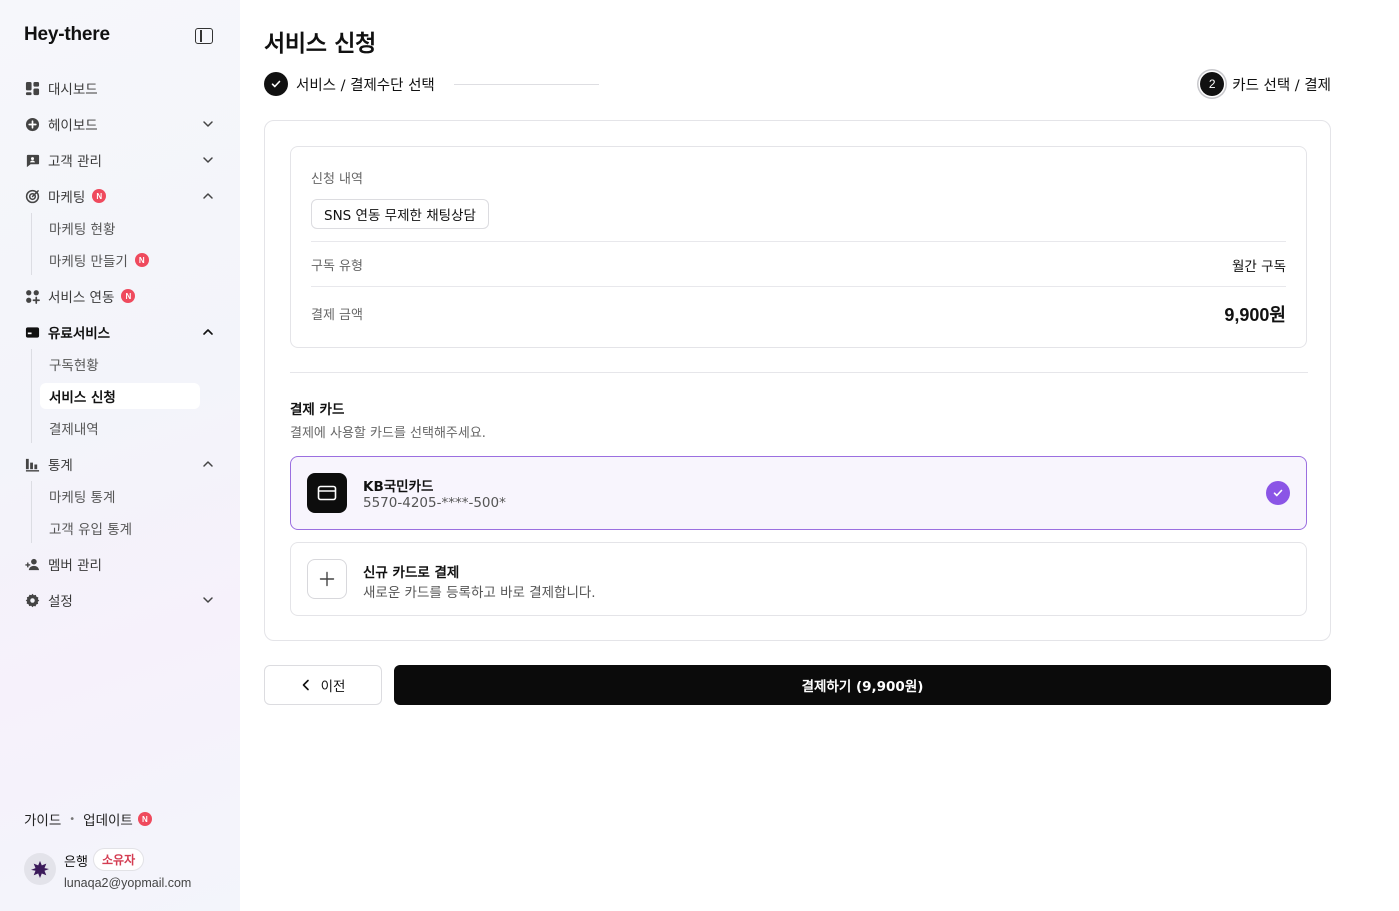  Describe the element at coordinates (32, 600) in the screenshot. I see `gear-icon` at that location.